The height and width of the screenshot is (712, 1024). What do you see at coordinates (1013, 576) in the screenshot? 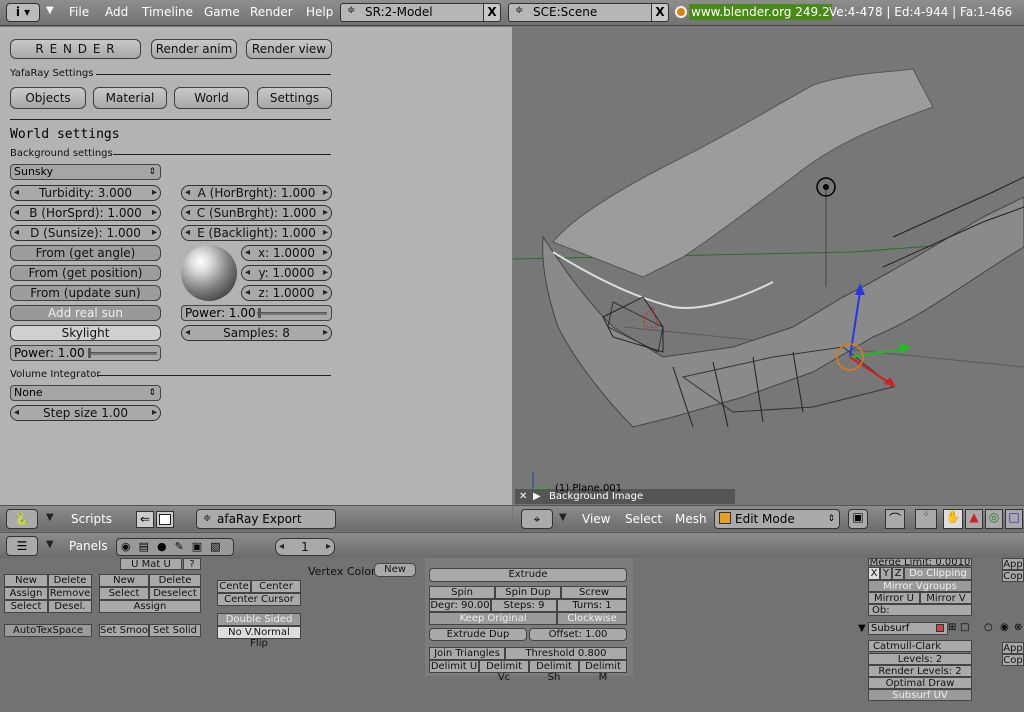
I see `copy-button-1: Cop` at bounding box center [1013, 576].